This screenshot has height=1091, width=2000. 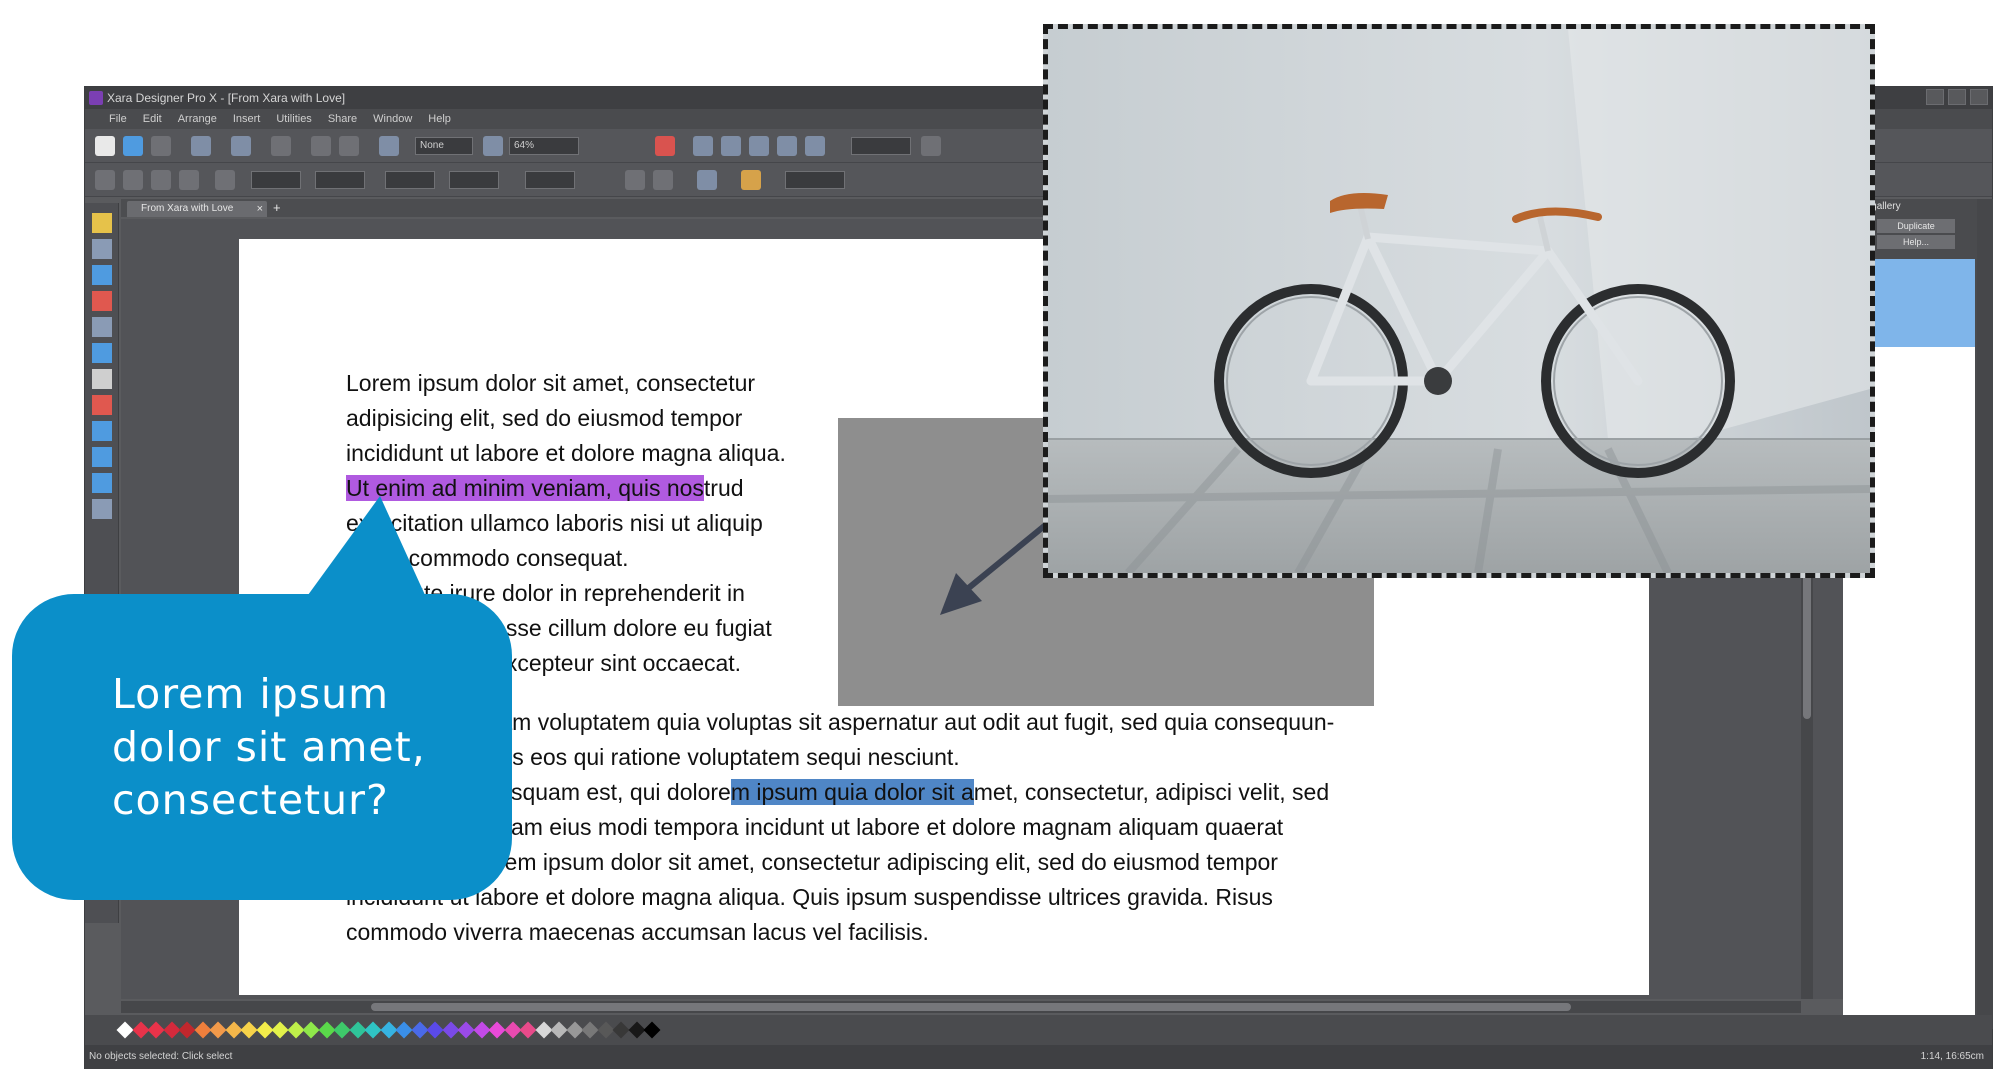 I want to click on menu-file: File, so click(x=118, y=119).